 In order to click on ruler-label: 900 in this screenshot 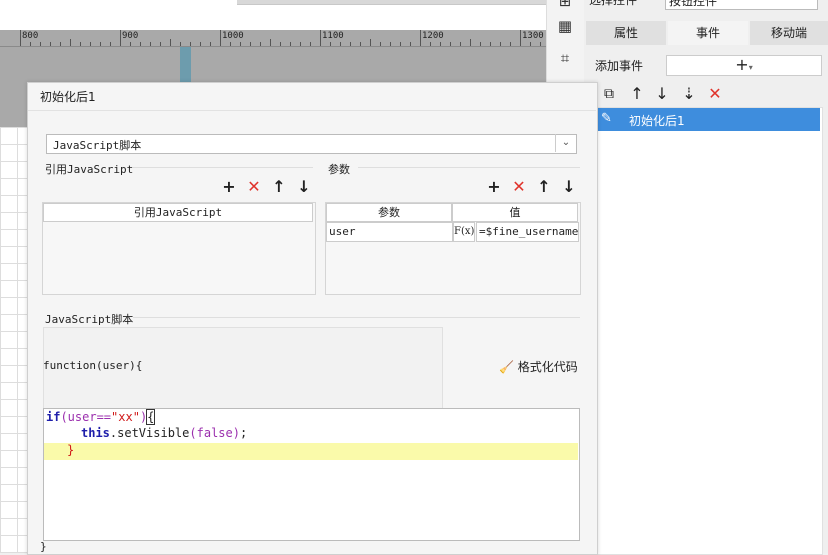, I will do `click(130, 36)`.